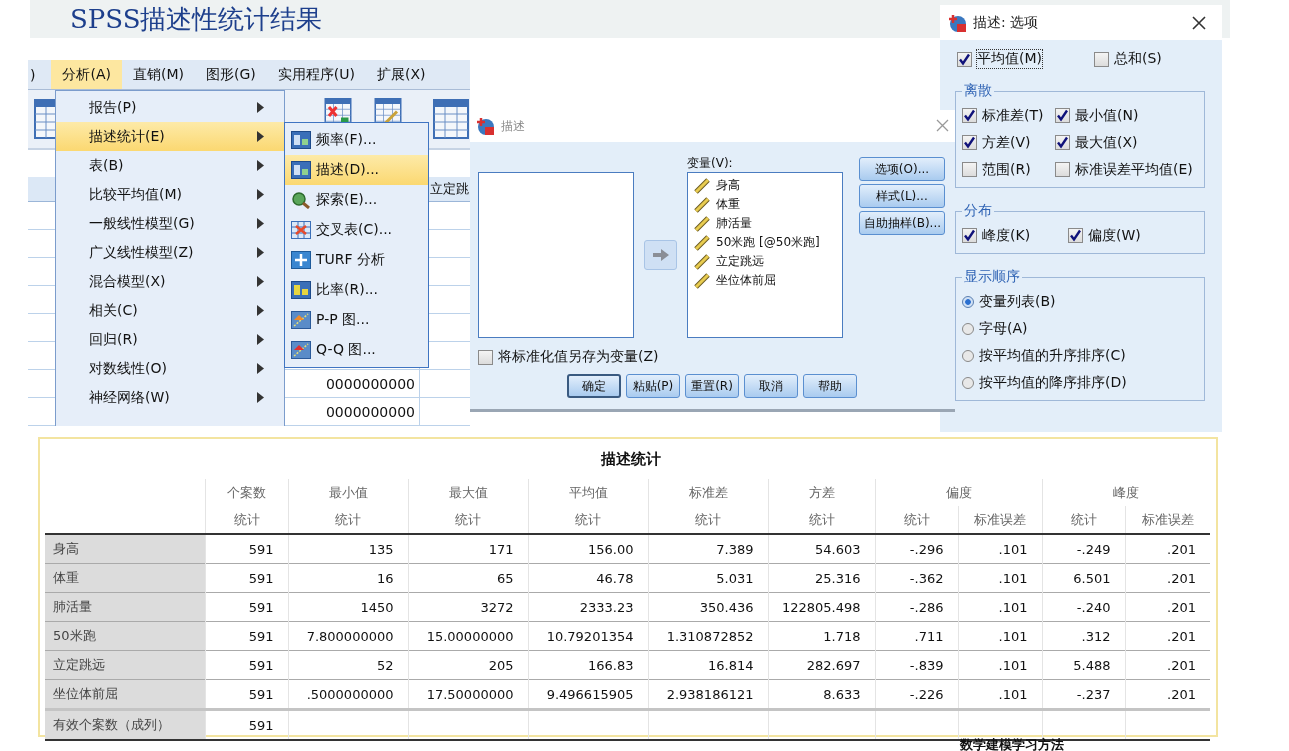 The width and height of the screenshot is (1289, 751). I want to click on menu-item: 描述统计(E), so click(170, 136).